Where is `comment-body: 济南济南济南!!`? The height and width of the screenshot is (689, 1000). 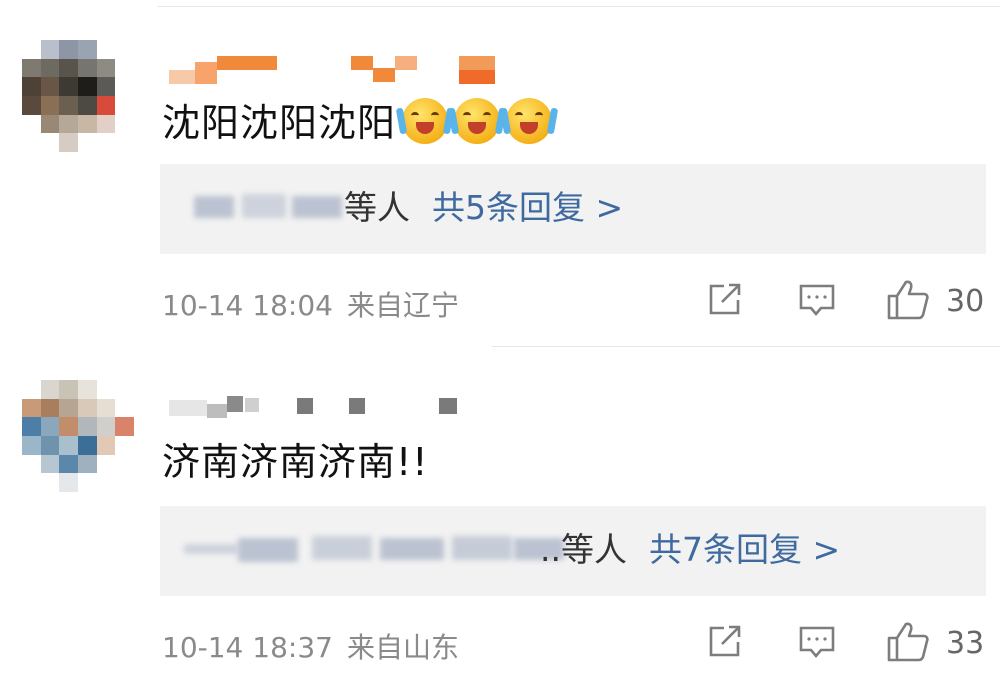
comment-body: 济南济南济南!! is located at coordinates (295, 462).